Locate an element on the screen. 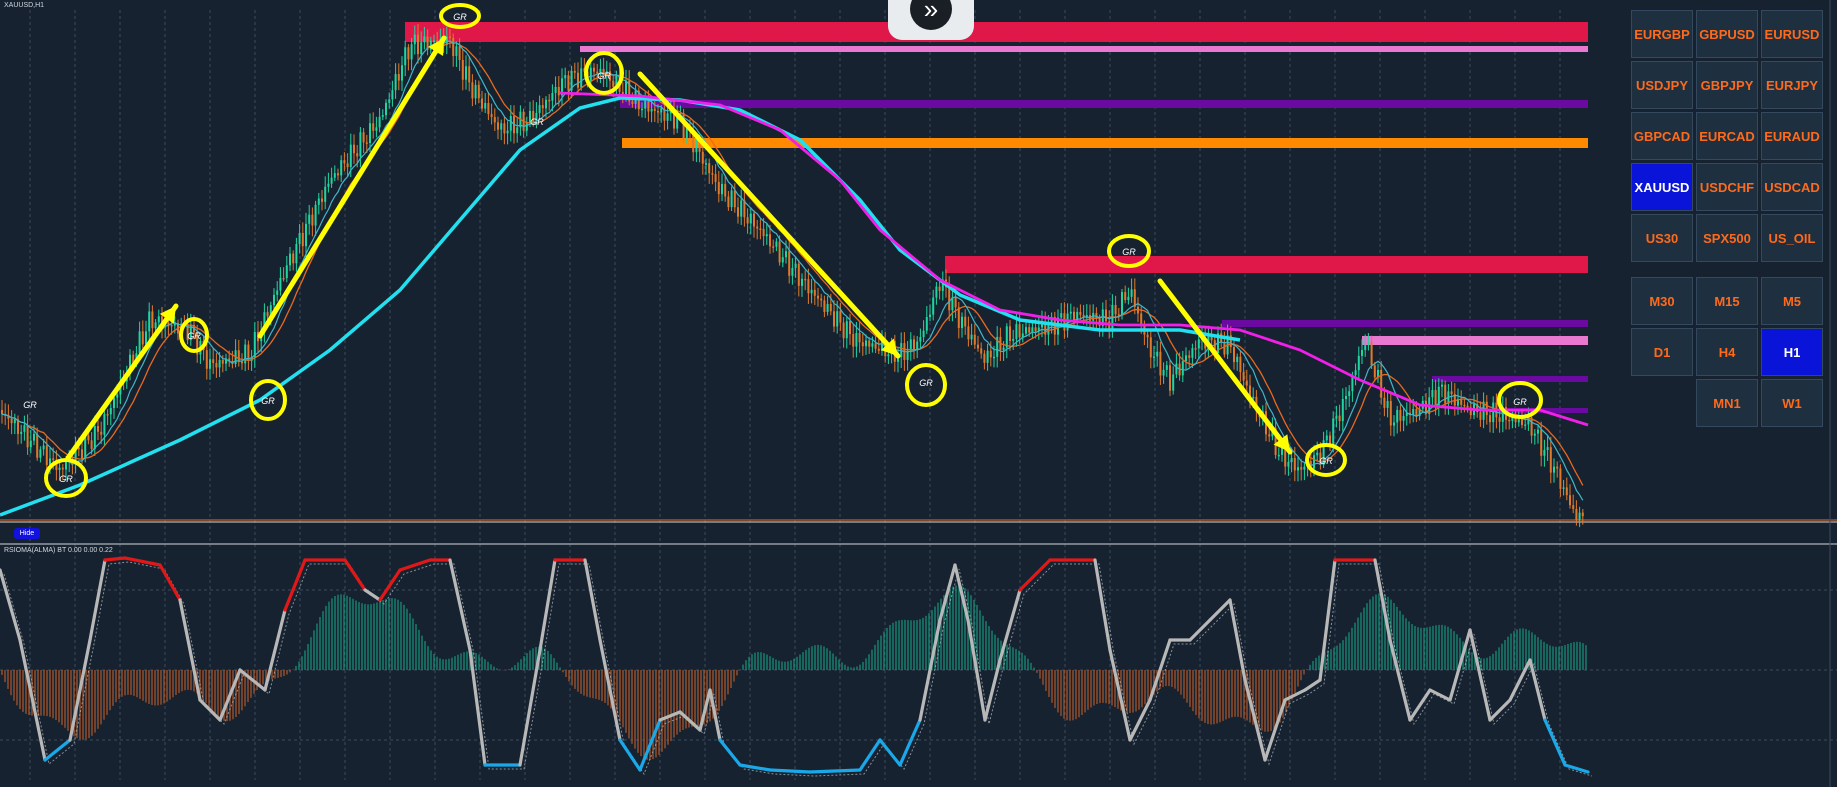  symbol-button-eurusd: EURUSD is located at coordinates (1792, 34).